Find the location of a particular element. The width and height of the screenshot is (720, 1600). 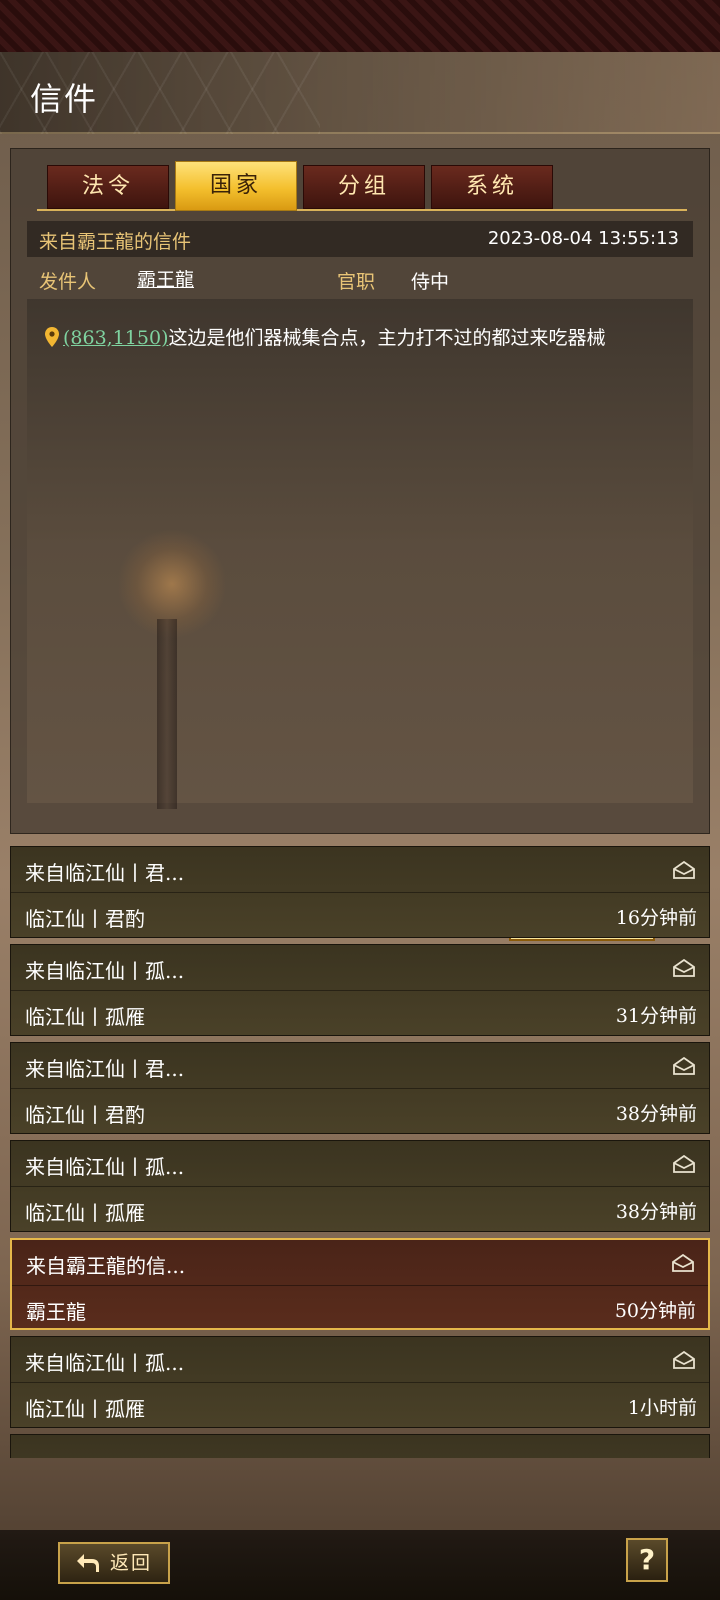

letter-body-text: 这边是他们器械集合点，主力打不过的都过来吃器械 is located at coordinates (387, 338).